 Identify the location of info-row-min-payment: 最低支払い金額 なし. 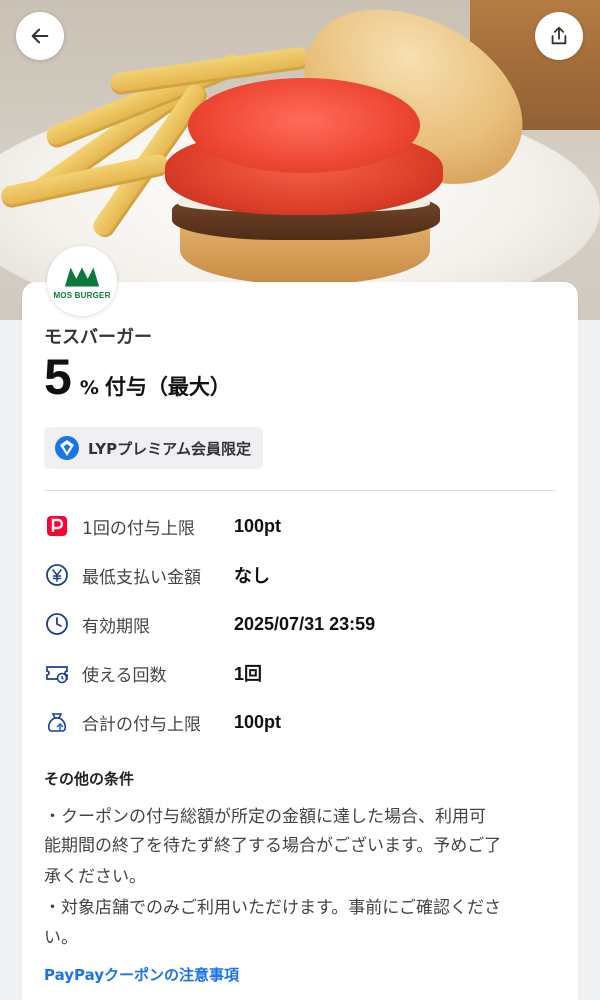
(157, 575).